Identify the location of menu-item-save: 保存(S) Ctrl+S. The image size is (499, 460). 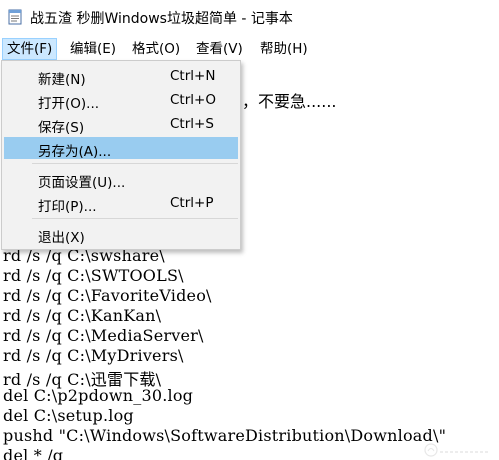
(121, 124).